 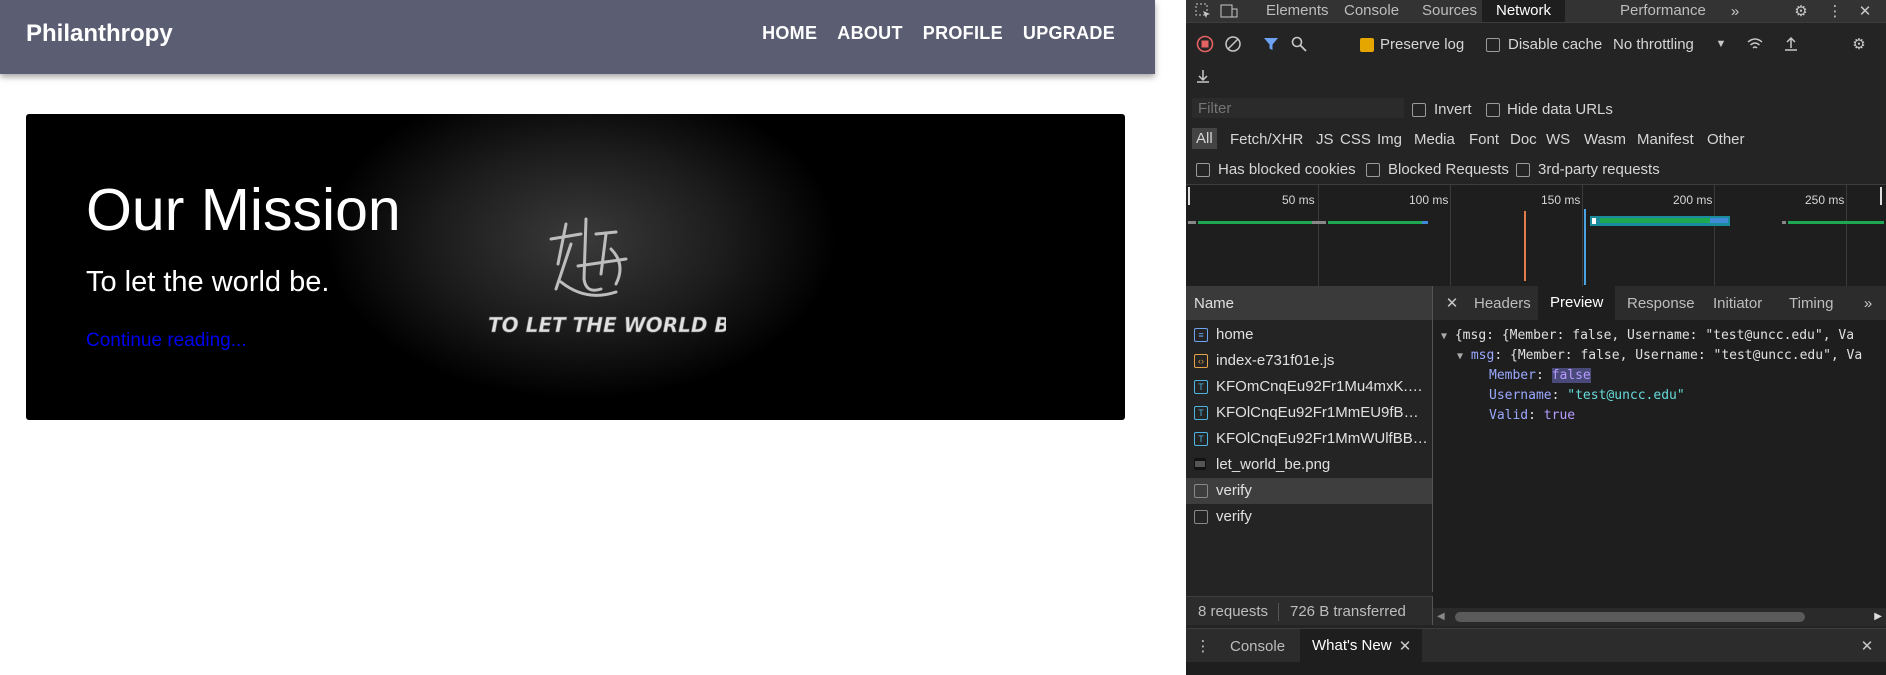 What do you see at coordinates (1205, 44) in the screenshot?
I see `record-stop-icon` at bounding box center [1205, 44].